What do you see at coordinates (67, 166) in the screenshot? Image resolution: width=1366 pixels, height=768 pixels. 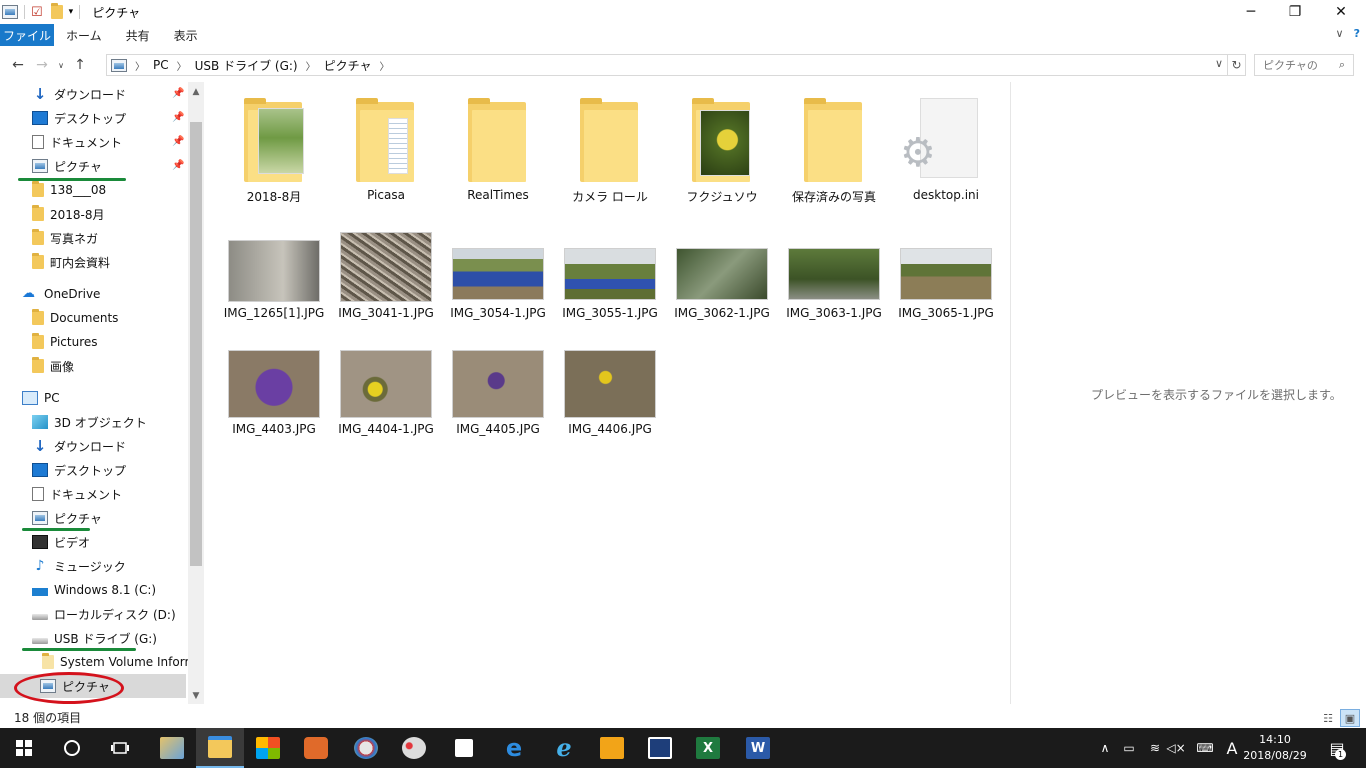 I see `nav-item-pictures-quick: ピクチャ` at bounding box center [67, 166].